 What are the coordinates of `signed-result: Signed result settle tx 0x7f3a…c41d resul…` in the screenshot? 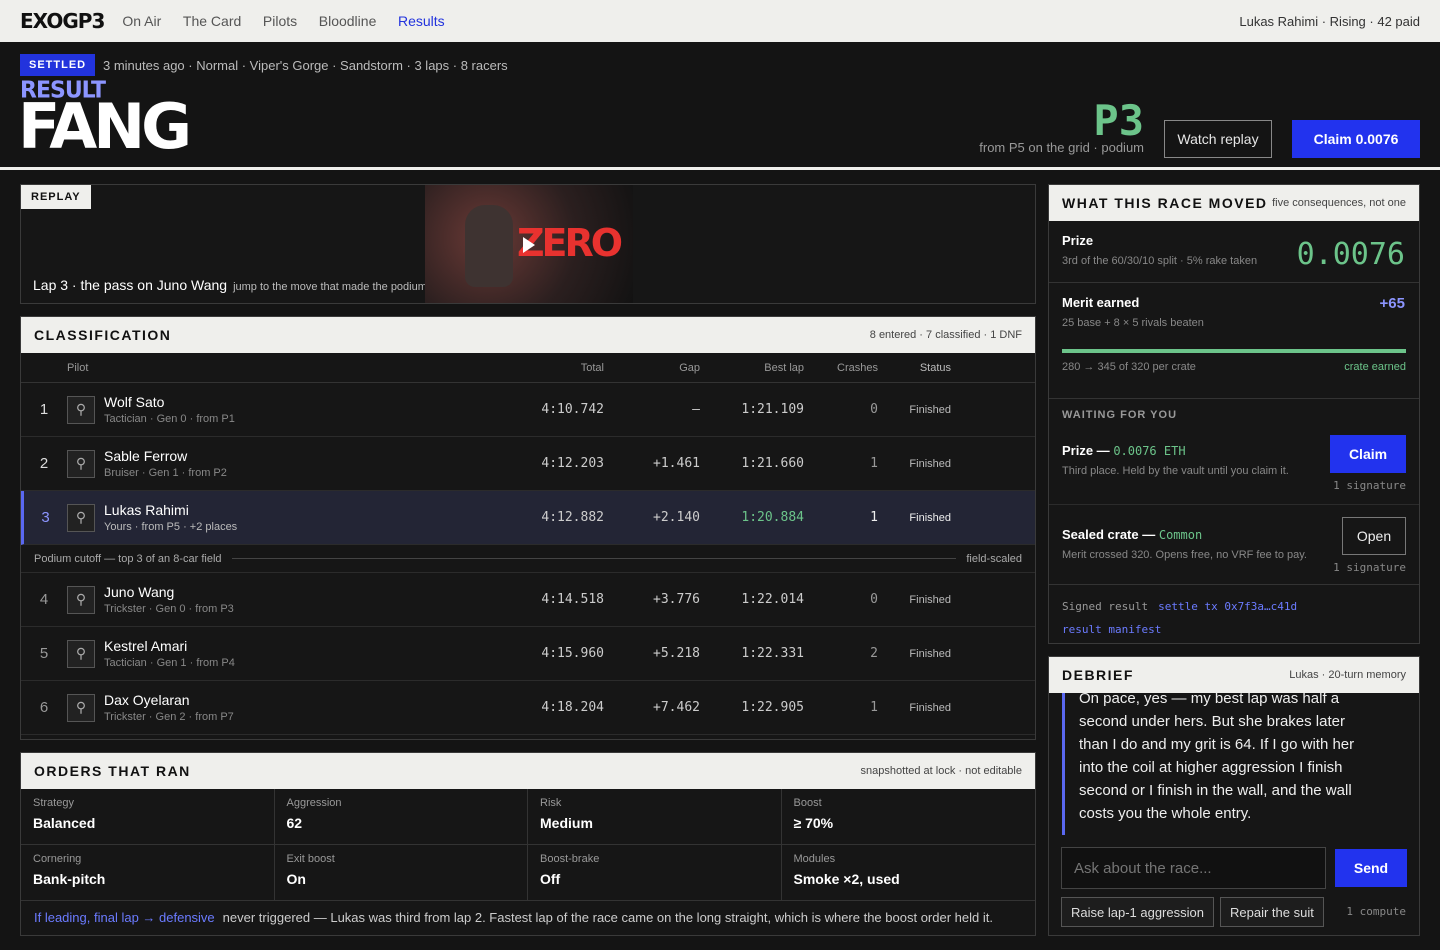 It's located at (1234, 618).